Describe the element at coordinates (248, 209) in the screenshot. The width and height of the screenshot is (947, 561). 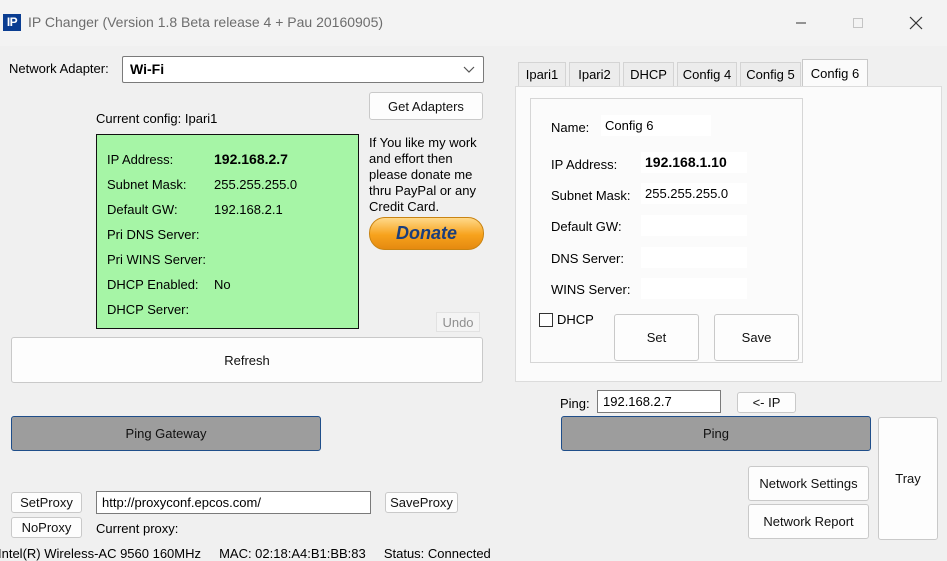
I see `default-gw-value: 192.168.2.1` at that location.